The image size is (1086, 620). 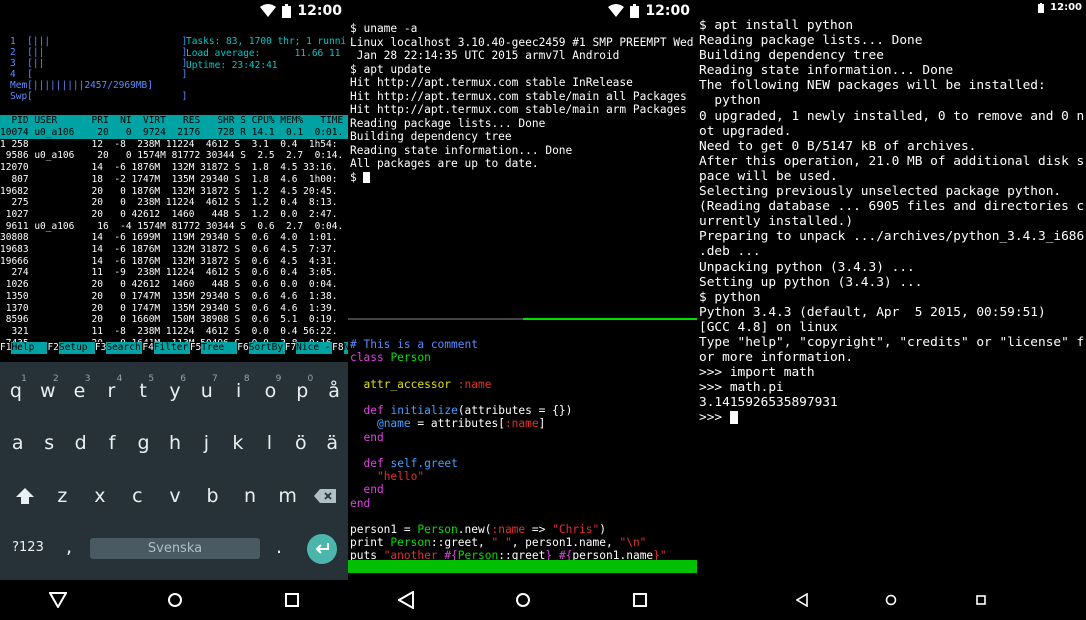 I want to click on enter-icon, so click(x=322, y=548).